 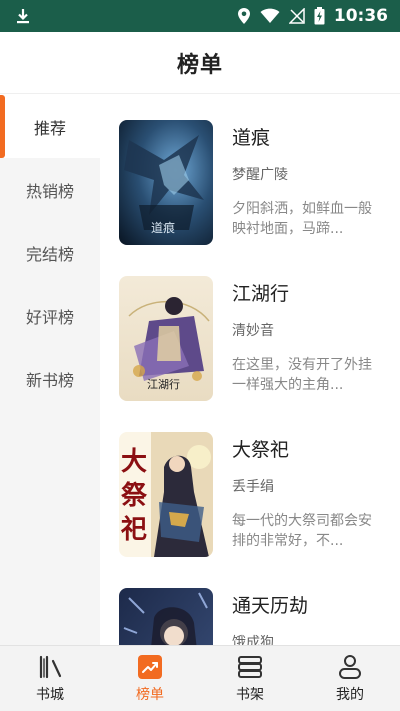 I want to click on book-author: 饿成狗, so click(x=253, y=640).